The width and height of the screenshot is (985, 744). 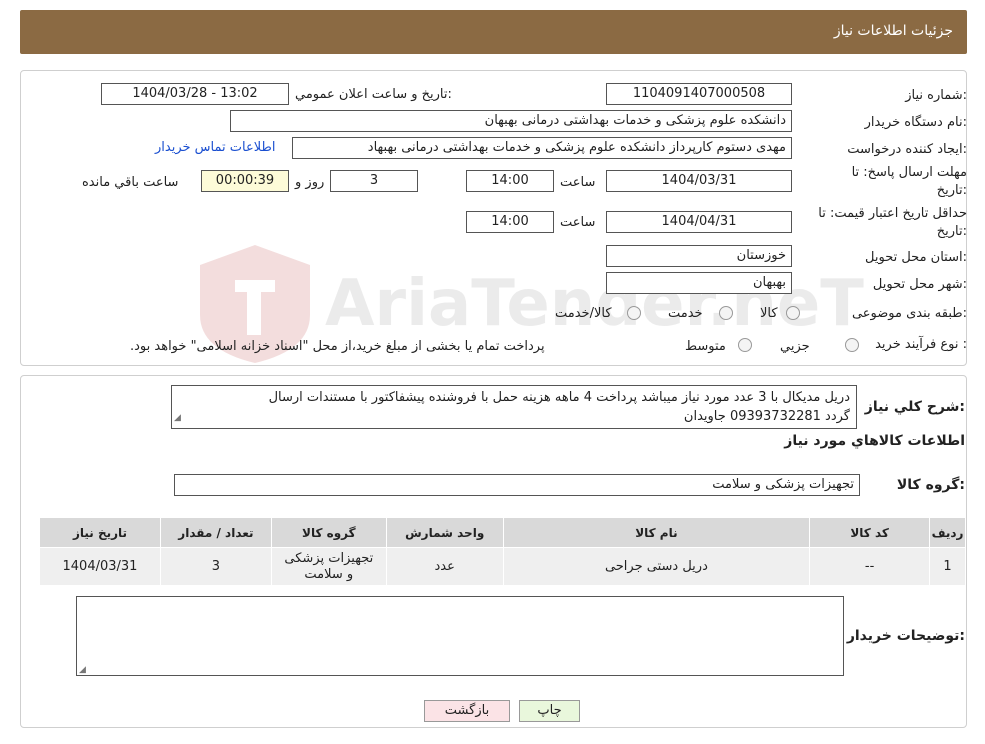 What do you see at coordinates (874, 441) in the screenshot?
I see `items-section-title: اطلاعات کالاهاي مورد نياز` at bounding box center [874, 441].